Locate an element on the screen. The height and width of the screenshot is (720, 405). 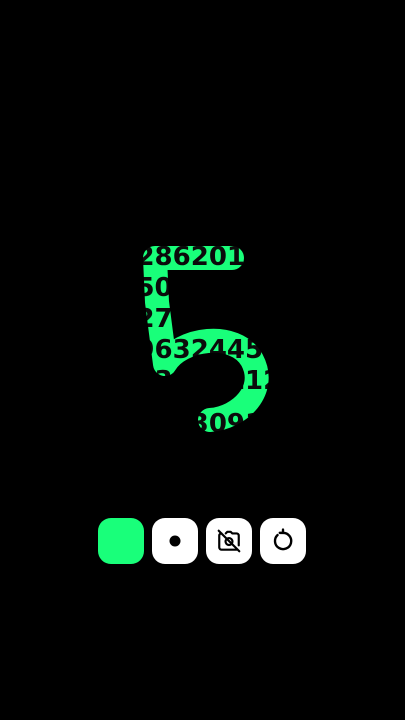
digit-row: 7741033885112 is located at coordinates (163, 381).